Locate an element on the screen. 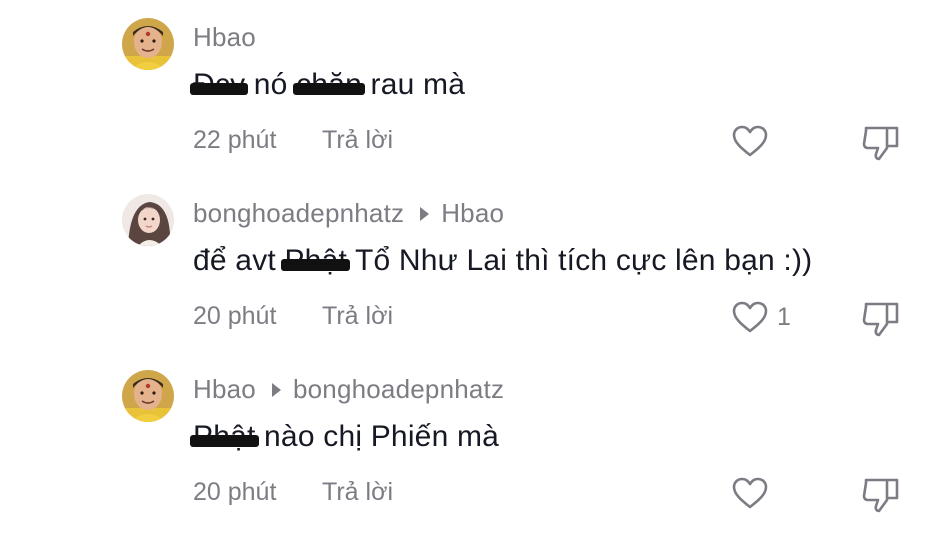 Image resolution: width=938 pixels, height=540 pixels. redacted-word: chăn is located at coordinates (329, 84).